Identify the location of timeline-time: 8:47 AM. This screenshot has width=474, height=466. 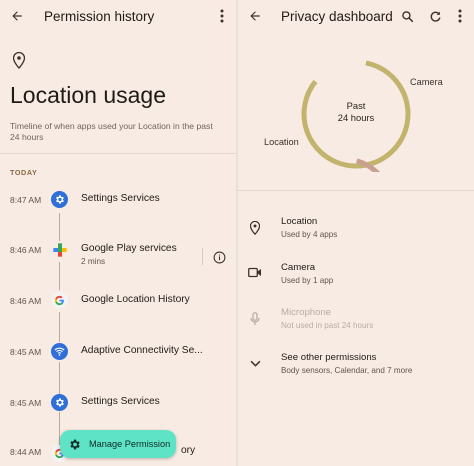
(26, 200).